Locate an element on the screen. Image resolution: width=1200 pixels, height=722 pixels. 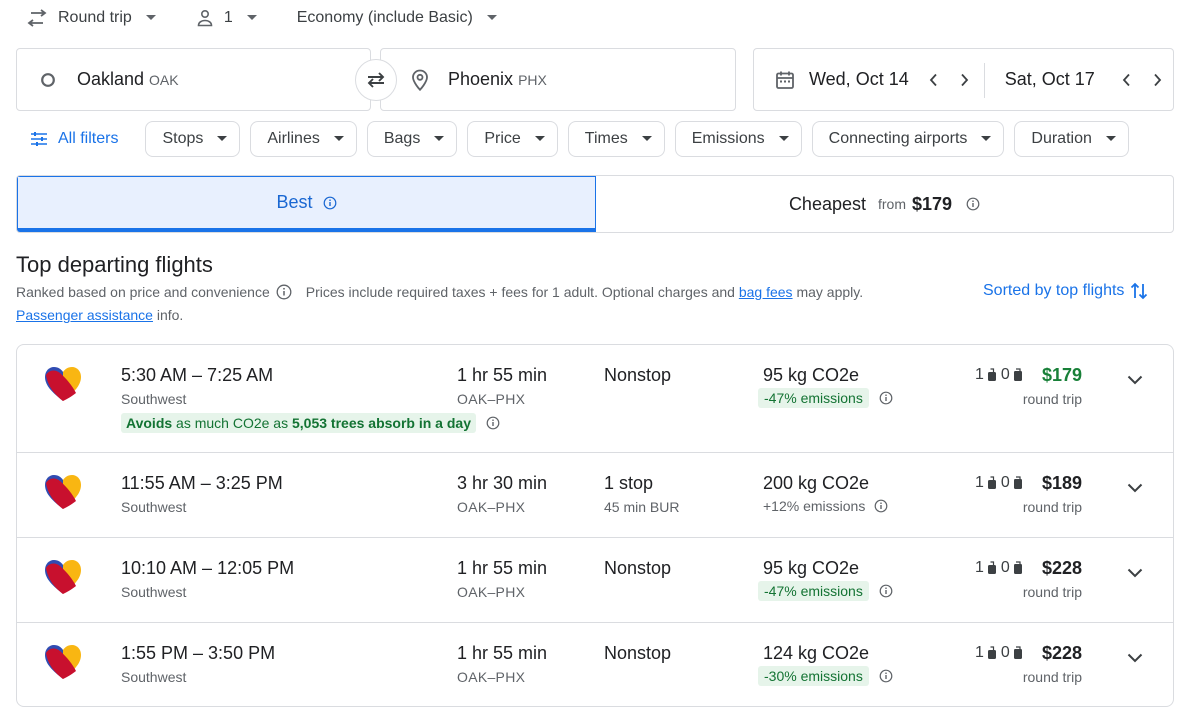
info-text: info. is located at coordinates (170, 315).